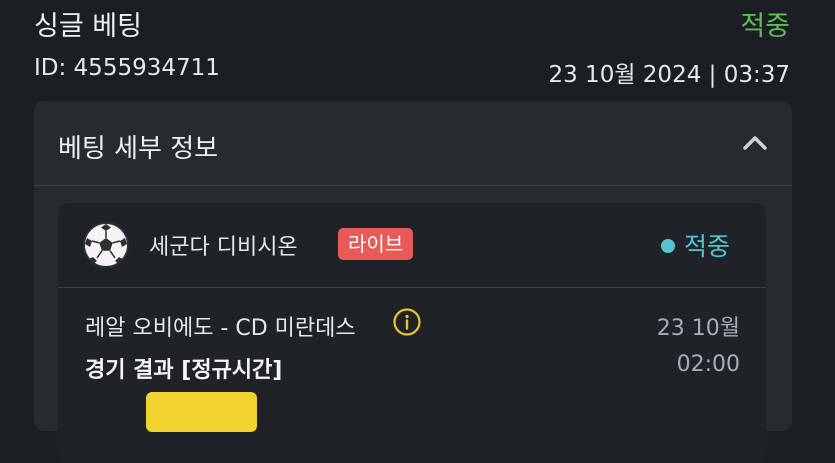  Describe the element at coordinates (669, 75) in the screenshot. I see `bet-datetime: 23 10월 2024 | 03:37` at that location.